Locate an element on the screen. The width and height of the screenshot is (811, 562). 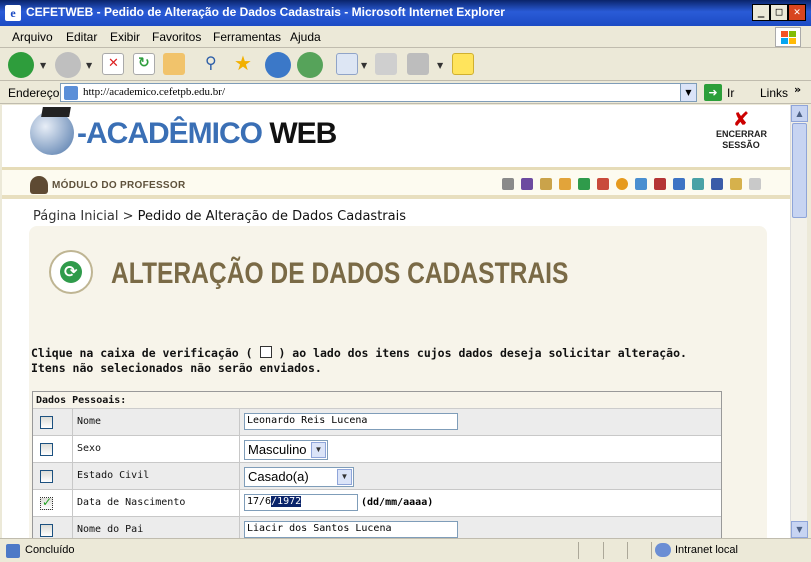
menu-favoritos: Favoritos is located at coordinates (176, 37).